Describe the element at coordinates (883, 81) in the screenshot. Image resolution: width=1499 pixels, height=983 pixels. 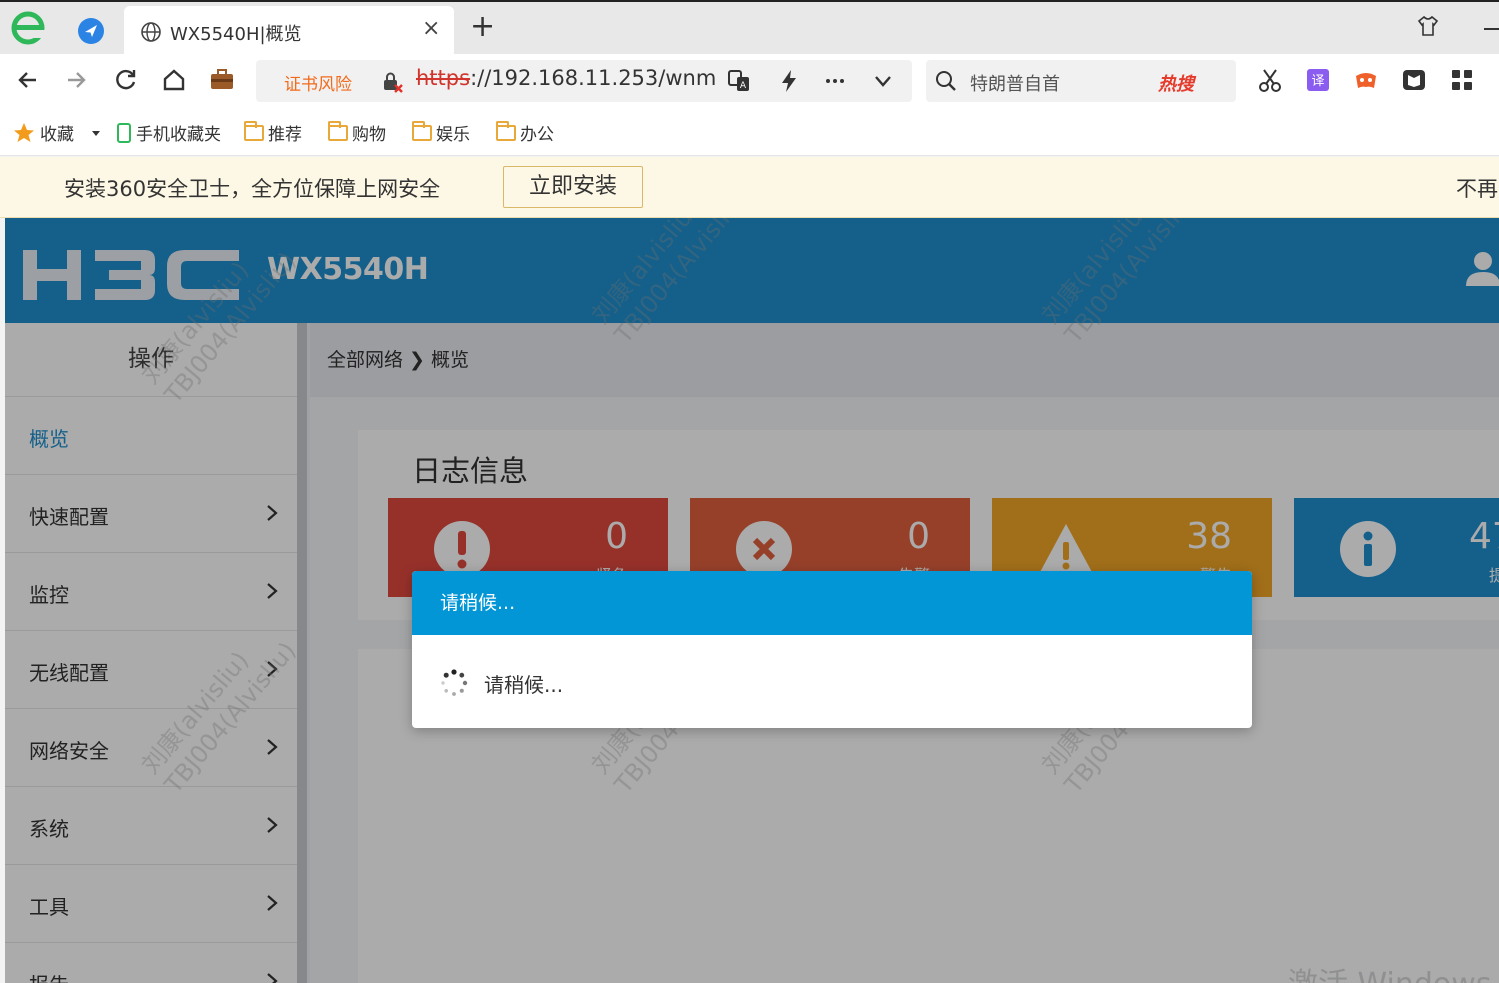
I see `chevron-down-icon` at that location.